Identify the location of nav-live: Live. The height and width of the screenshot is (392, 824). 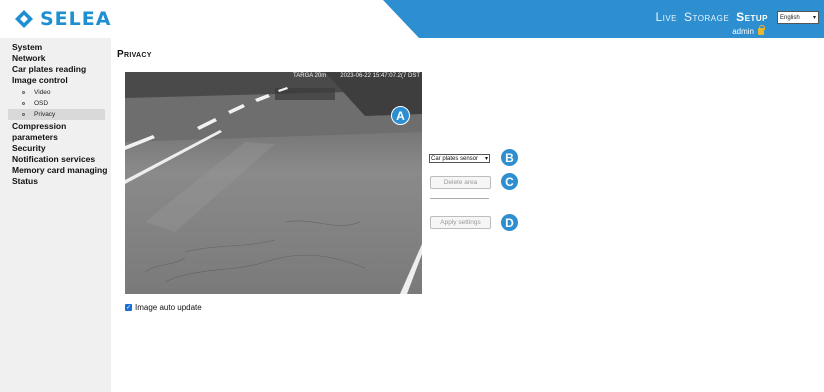
(666, 17).